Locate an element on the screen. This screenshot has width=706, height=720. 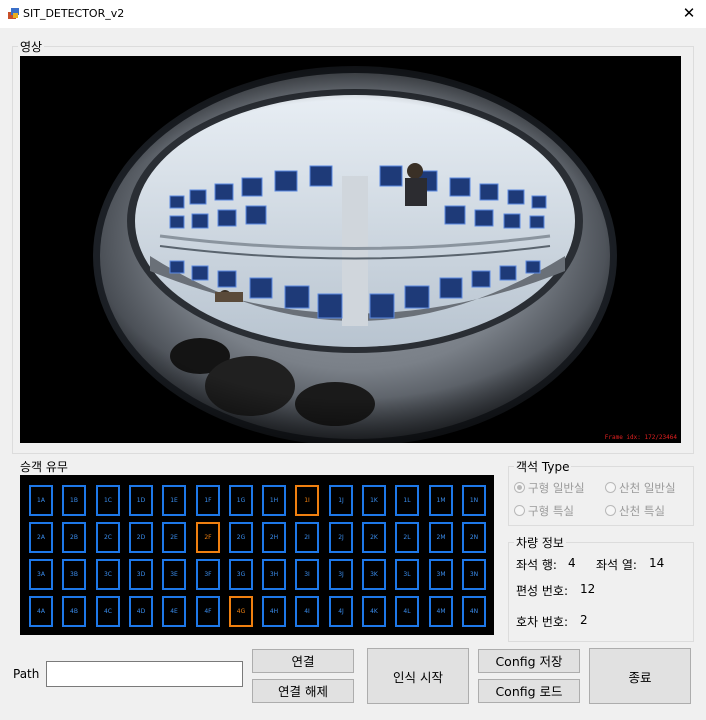
seat-3i: 3I is located at coordinates (307, 574).